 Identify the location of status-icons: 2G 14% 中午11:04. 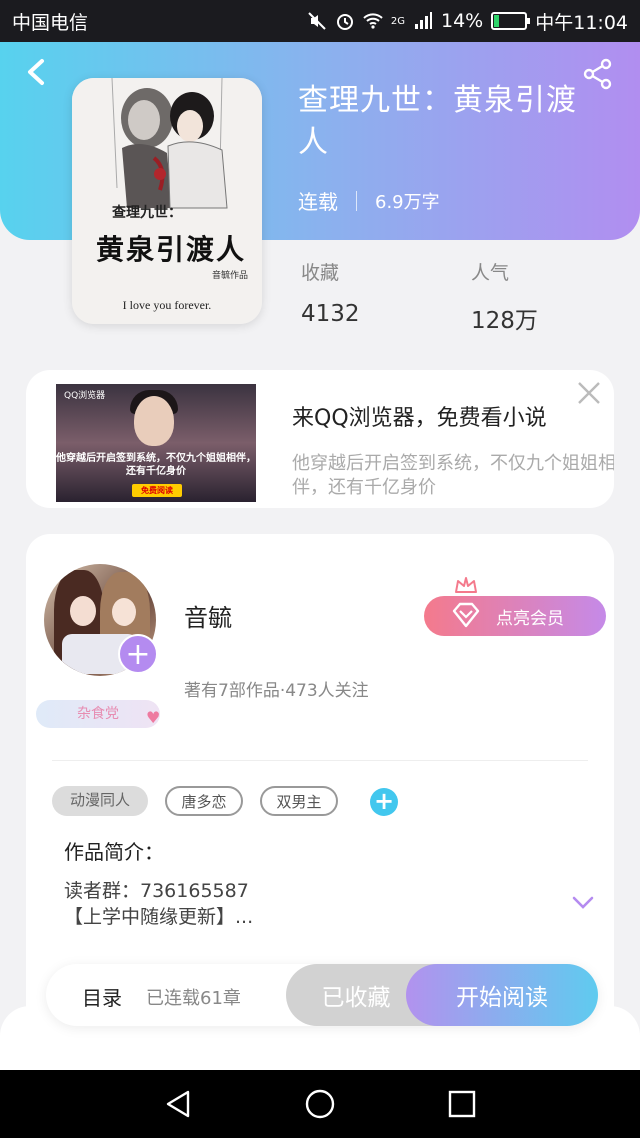
(467, 21).